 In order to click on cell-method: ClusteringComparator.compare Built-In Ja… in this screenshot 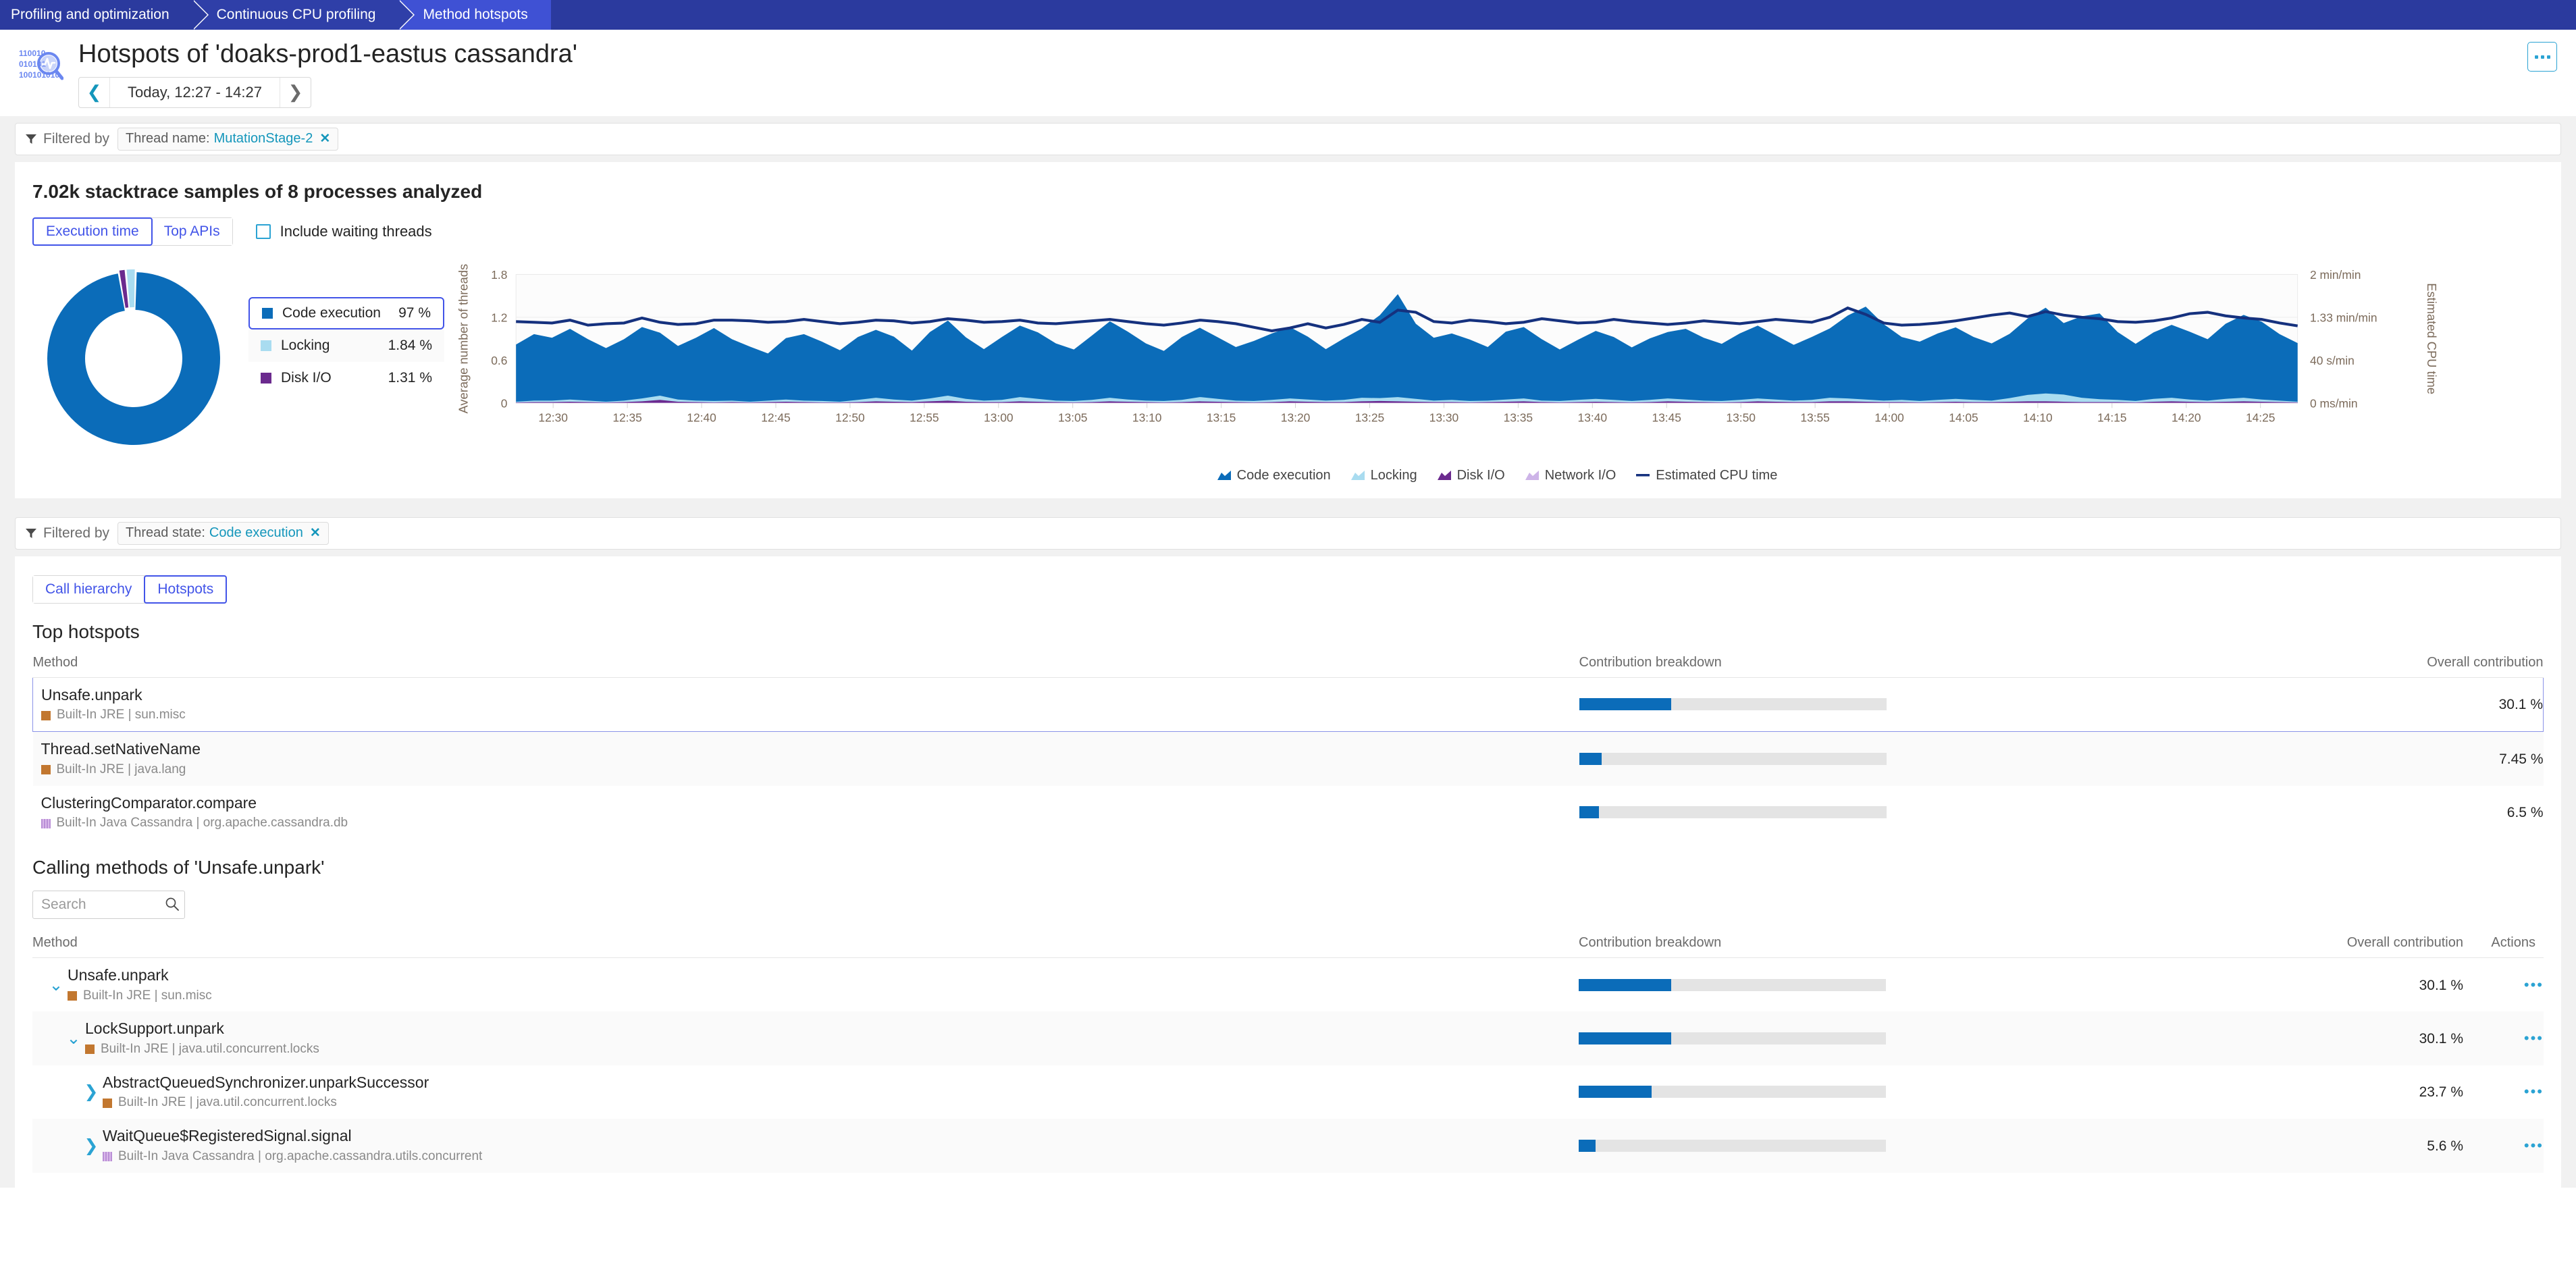, I will do `click(806, 812)`.